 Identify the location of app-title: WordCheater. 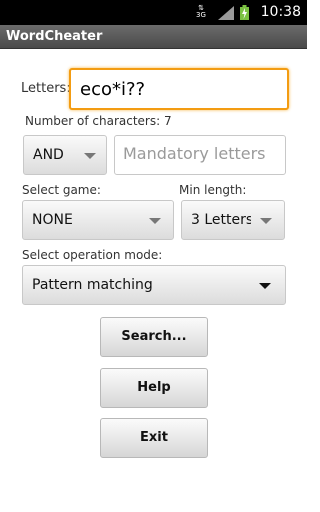
(54, 36).